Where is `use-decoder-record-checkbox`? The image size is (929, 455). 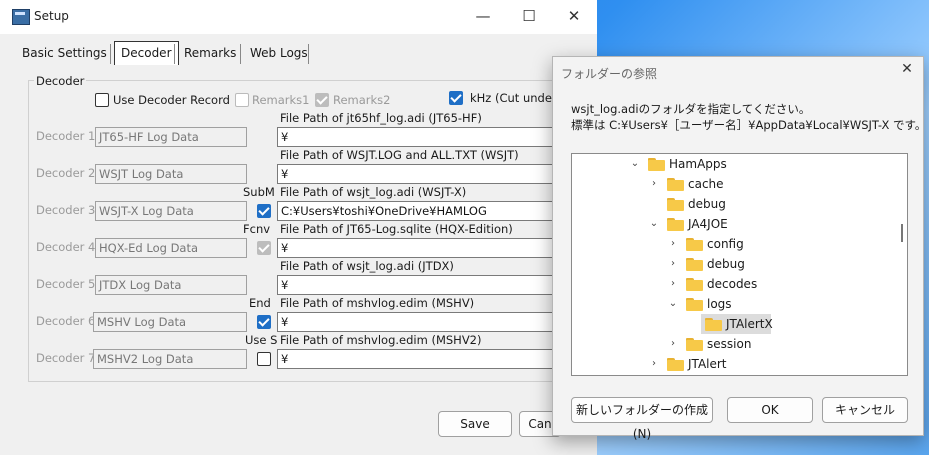
use-decoder-record-checkbox is located at coordinates (102, 100).